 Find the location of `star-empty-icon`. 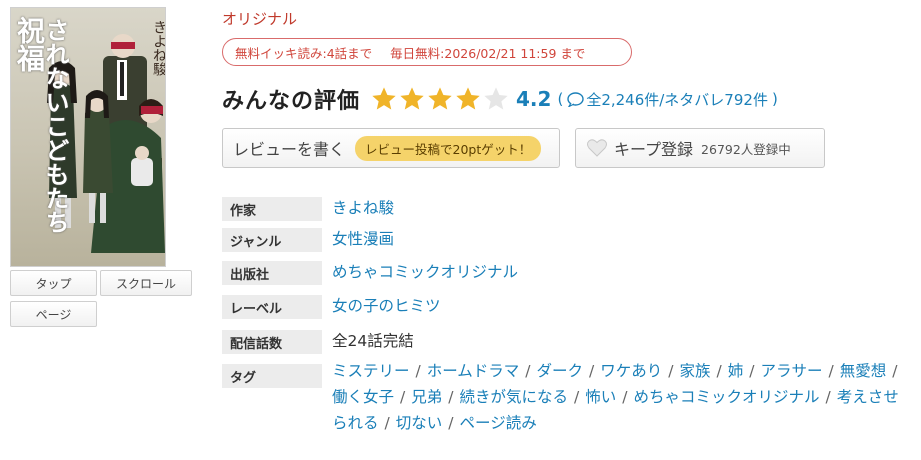

star-empty-icon is located at coordinates (496, 98).